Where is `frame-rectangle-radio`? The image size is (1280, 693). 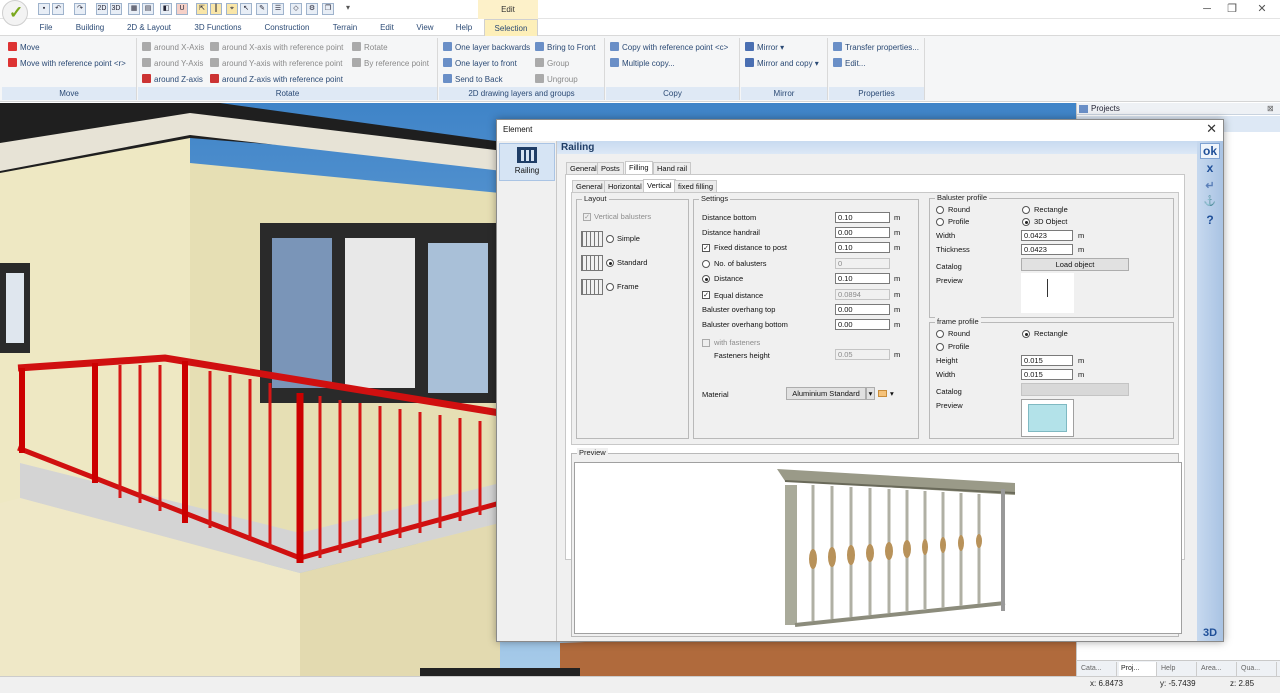 frame-rectangle-radio is located at coordinates (1026, 334).